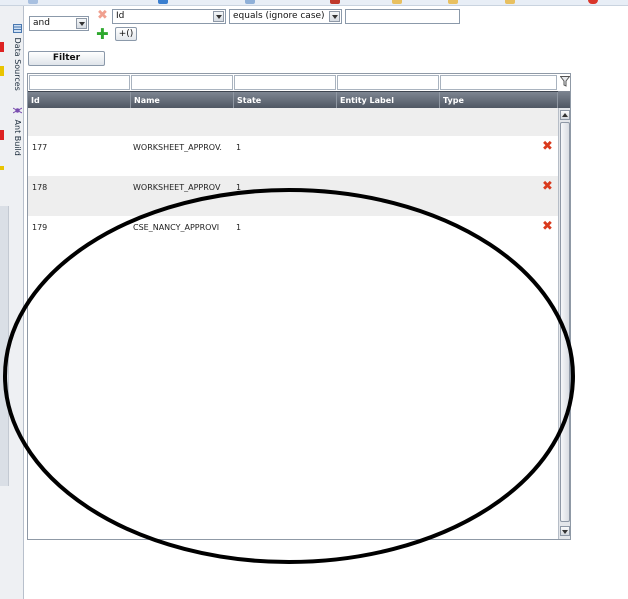 This screenshot has height=599, width=628. I want to click on cell-name: WORKSHEET_APPROV, so click(177, 187).